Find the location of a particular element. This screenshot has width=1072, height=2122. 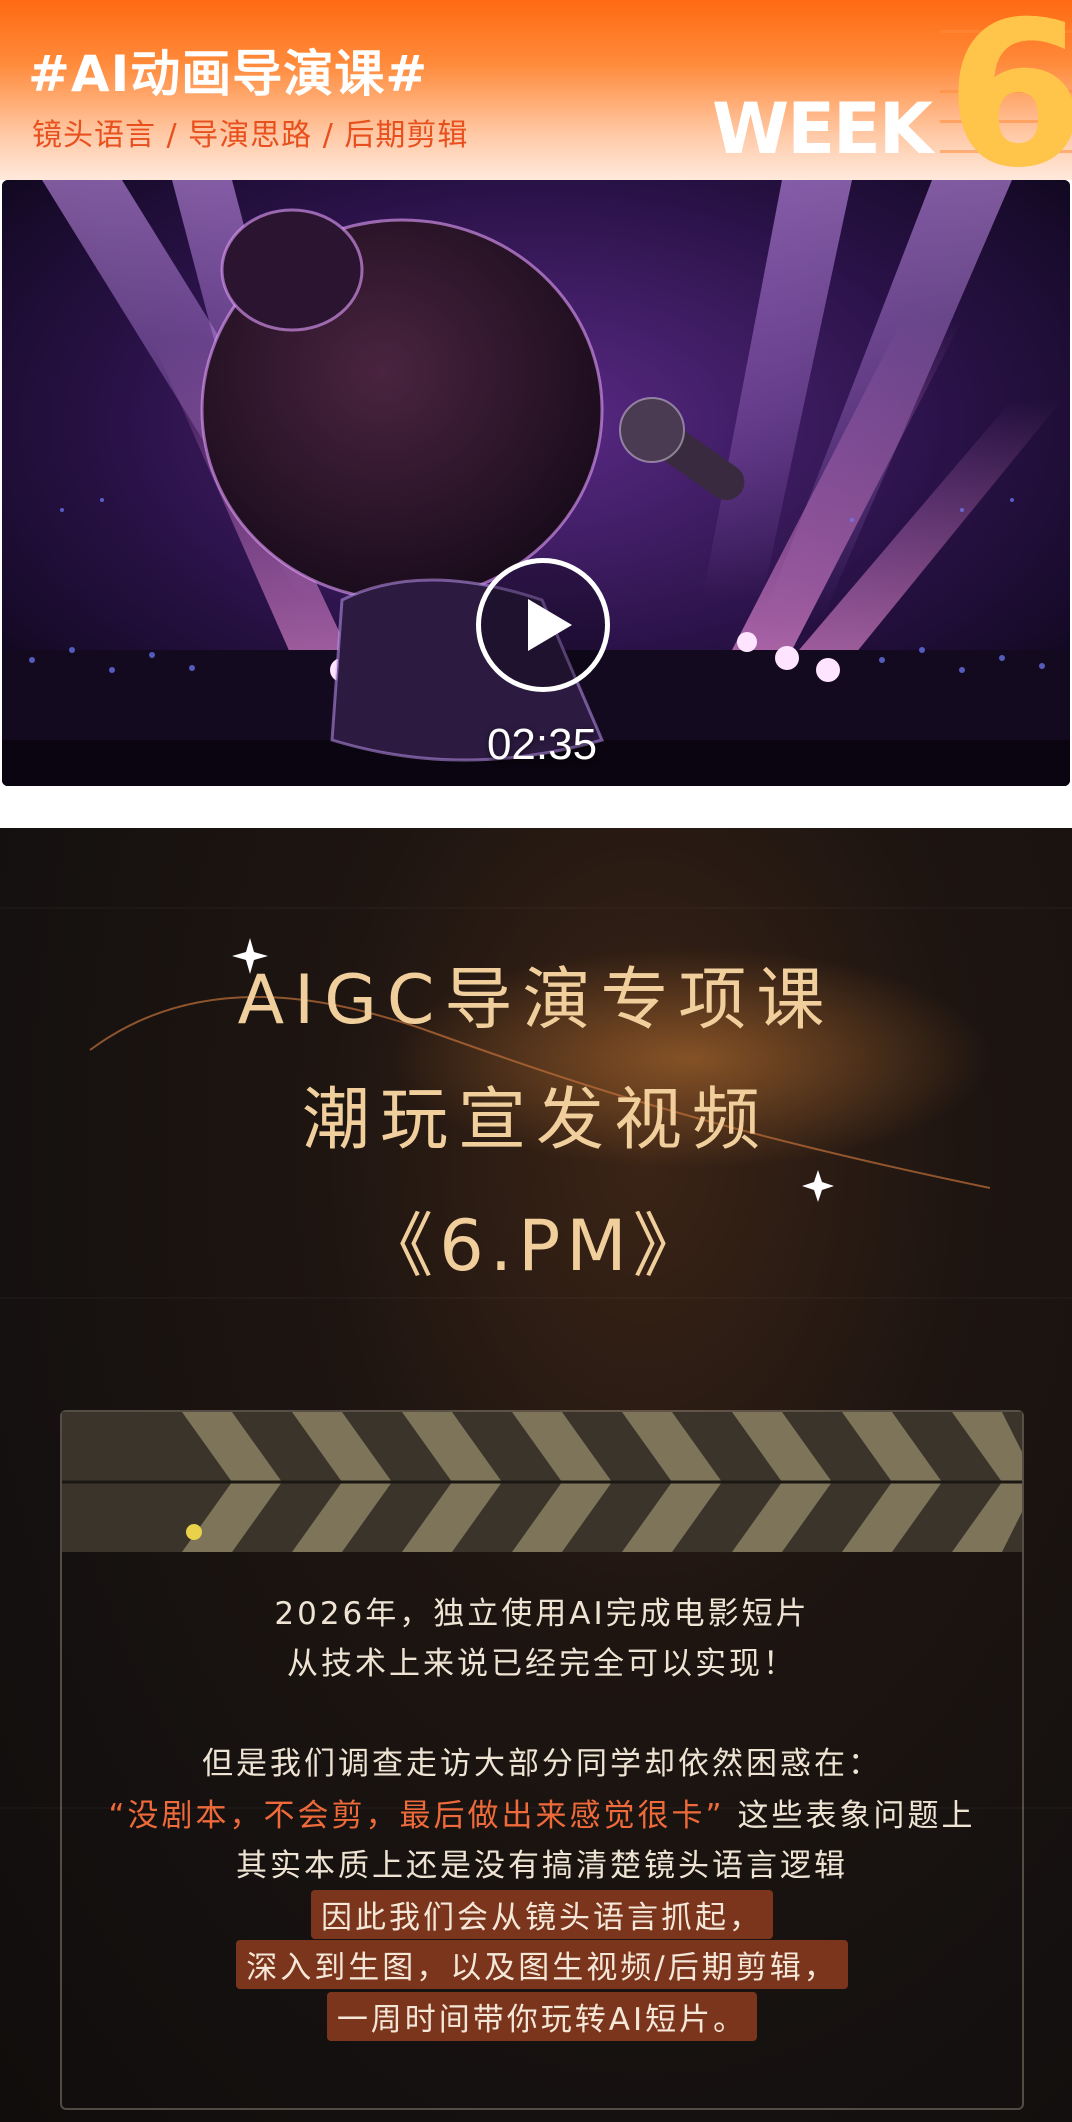

week-number: 6 is located at coordinates (1009, 90).